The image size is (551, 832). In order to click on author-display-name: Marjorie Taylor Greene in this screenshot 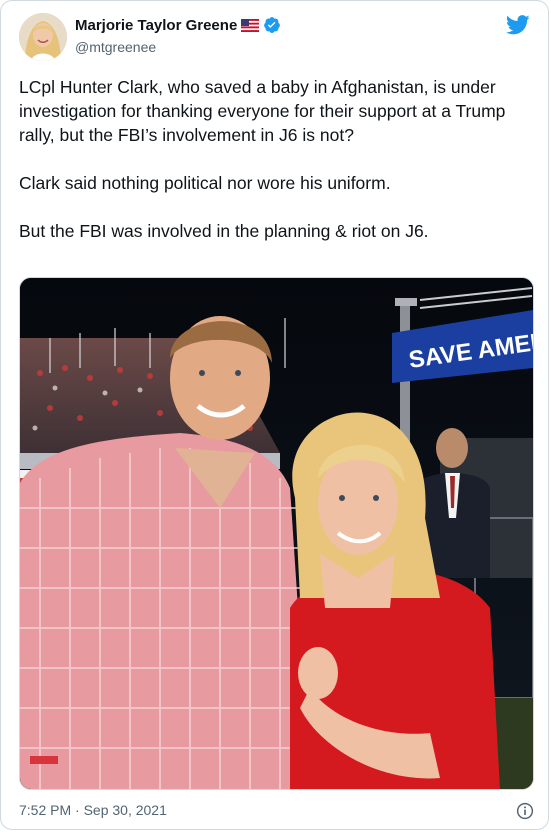, I will do `click(156, 25)`.